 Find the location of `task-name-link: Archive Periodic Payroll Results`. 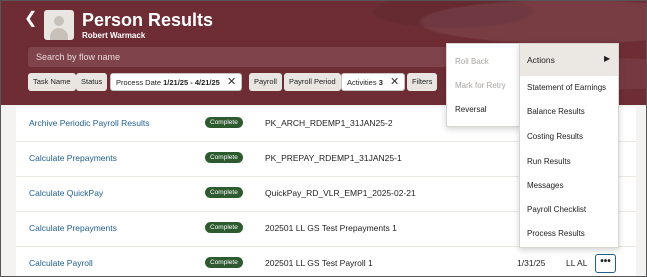

task-name-link: Archive Periodic Payroll Results is located at coordinates (89, 123).